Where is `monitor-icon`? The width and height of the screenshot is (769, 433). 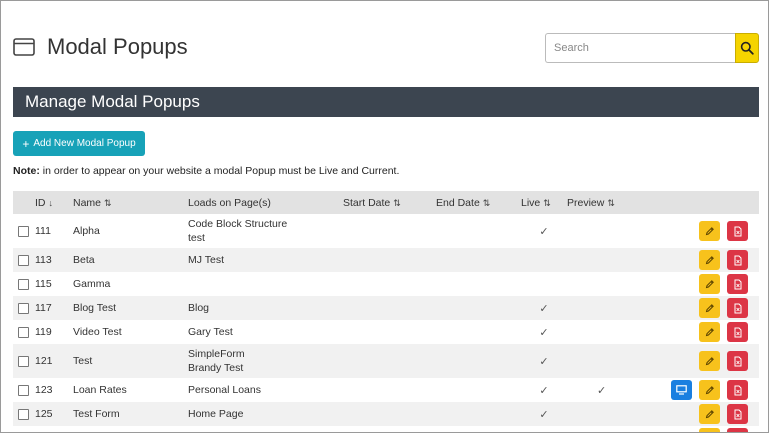
monitor-icon is located at coordinates (681, 390).